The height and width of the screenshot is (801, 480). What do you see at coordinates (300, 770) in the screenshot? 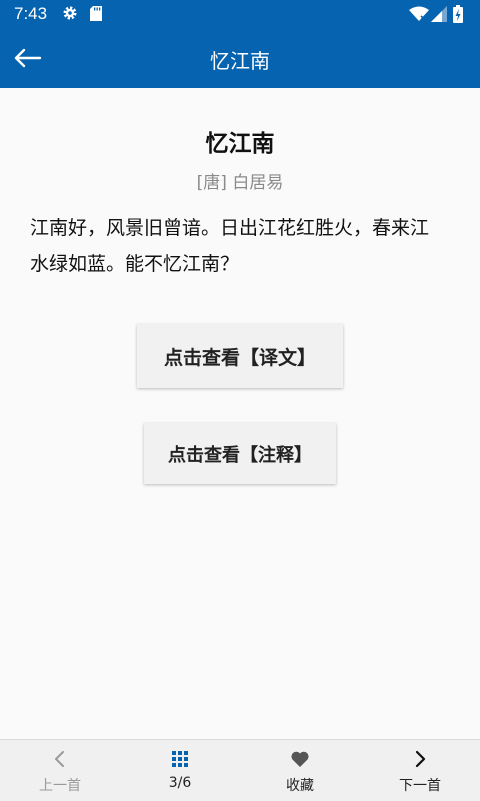
I see `favorite-button: 收藏` at bounding box center [300, 770].